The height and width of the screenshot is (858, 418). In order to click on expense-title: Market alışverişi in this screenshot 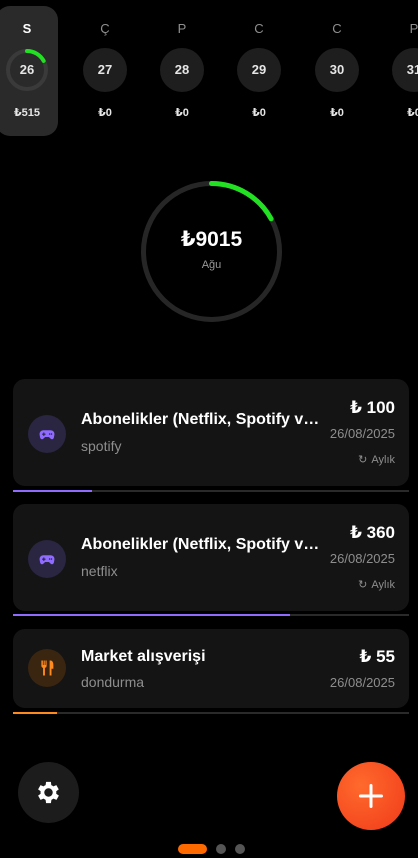, I will do `click(143, 656)`.